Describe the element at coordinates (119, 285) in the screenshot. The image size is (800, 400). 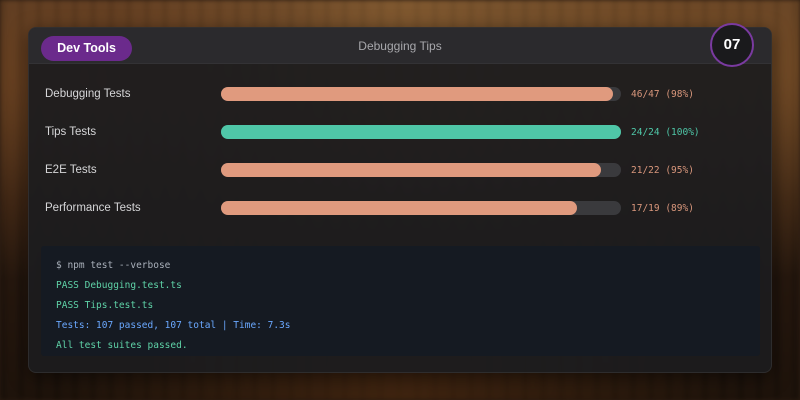
I see `terminal-line: PASS Debugging.test.ts` at that location.